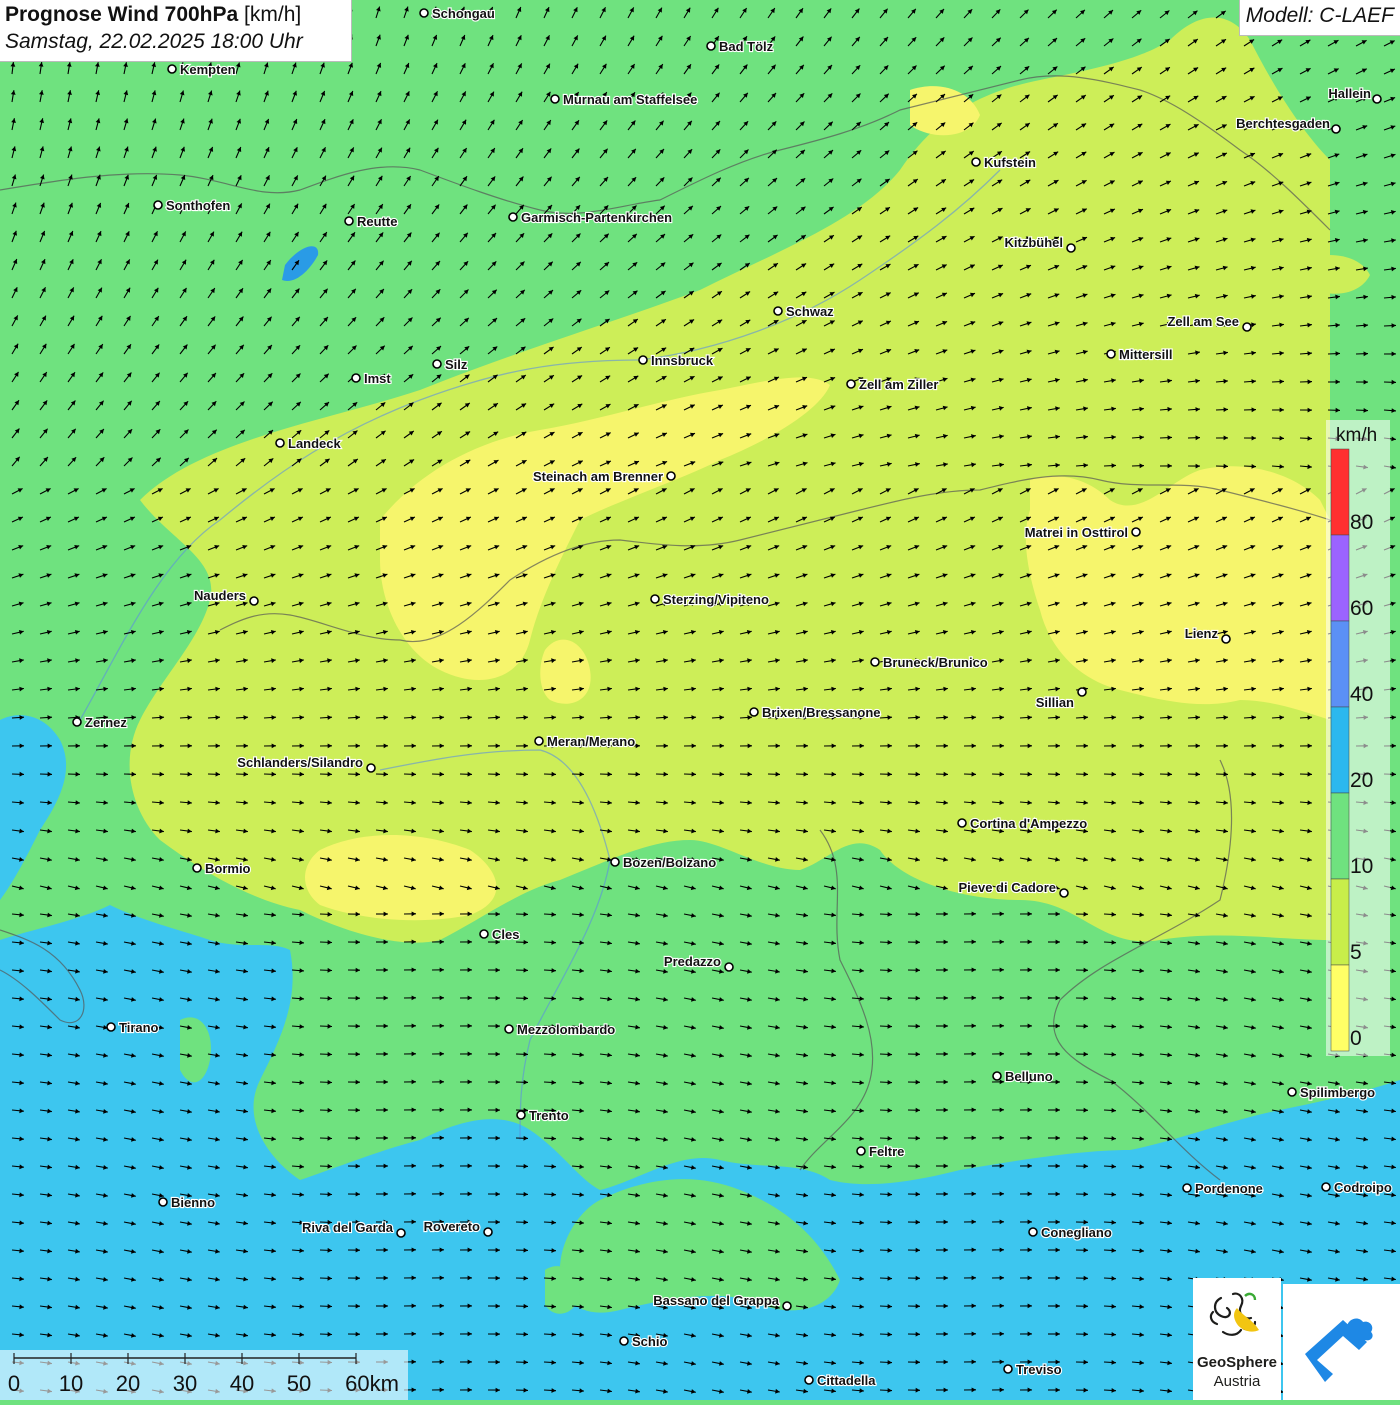 The image size is (1400, 1405). Describe the element at coordinates (682, 360) in the screenshot. I see `city-label: Innsbruck` at that location.